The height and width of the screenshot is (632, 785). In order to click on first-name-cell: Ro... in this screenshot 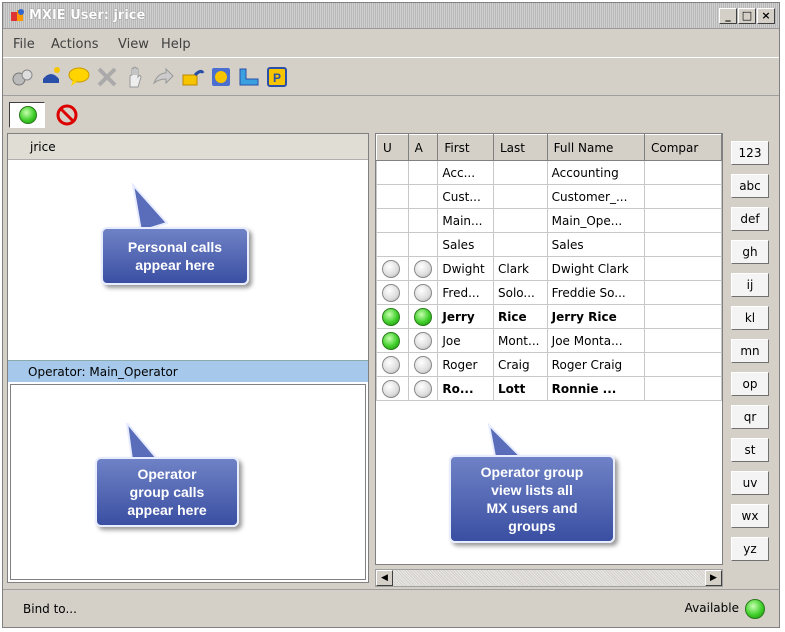, I will do `click(465, 388)`.